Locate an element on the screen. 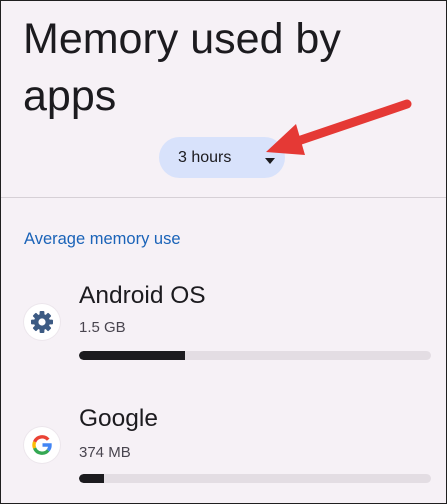  app-memory-size: 1.5 GB is located at coordinates (102, 327).